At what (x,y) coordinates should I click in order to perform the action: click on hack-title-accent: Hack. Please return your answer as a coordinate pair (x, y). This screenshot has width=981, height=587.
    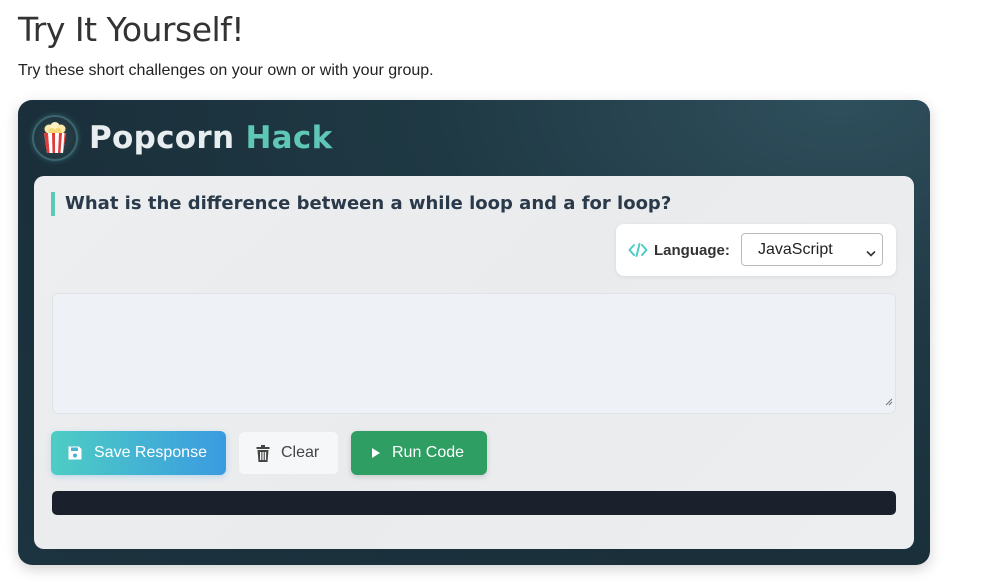
    Looking at the image, I should click on (289, 138).